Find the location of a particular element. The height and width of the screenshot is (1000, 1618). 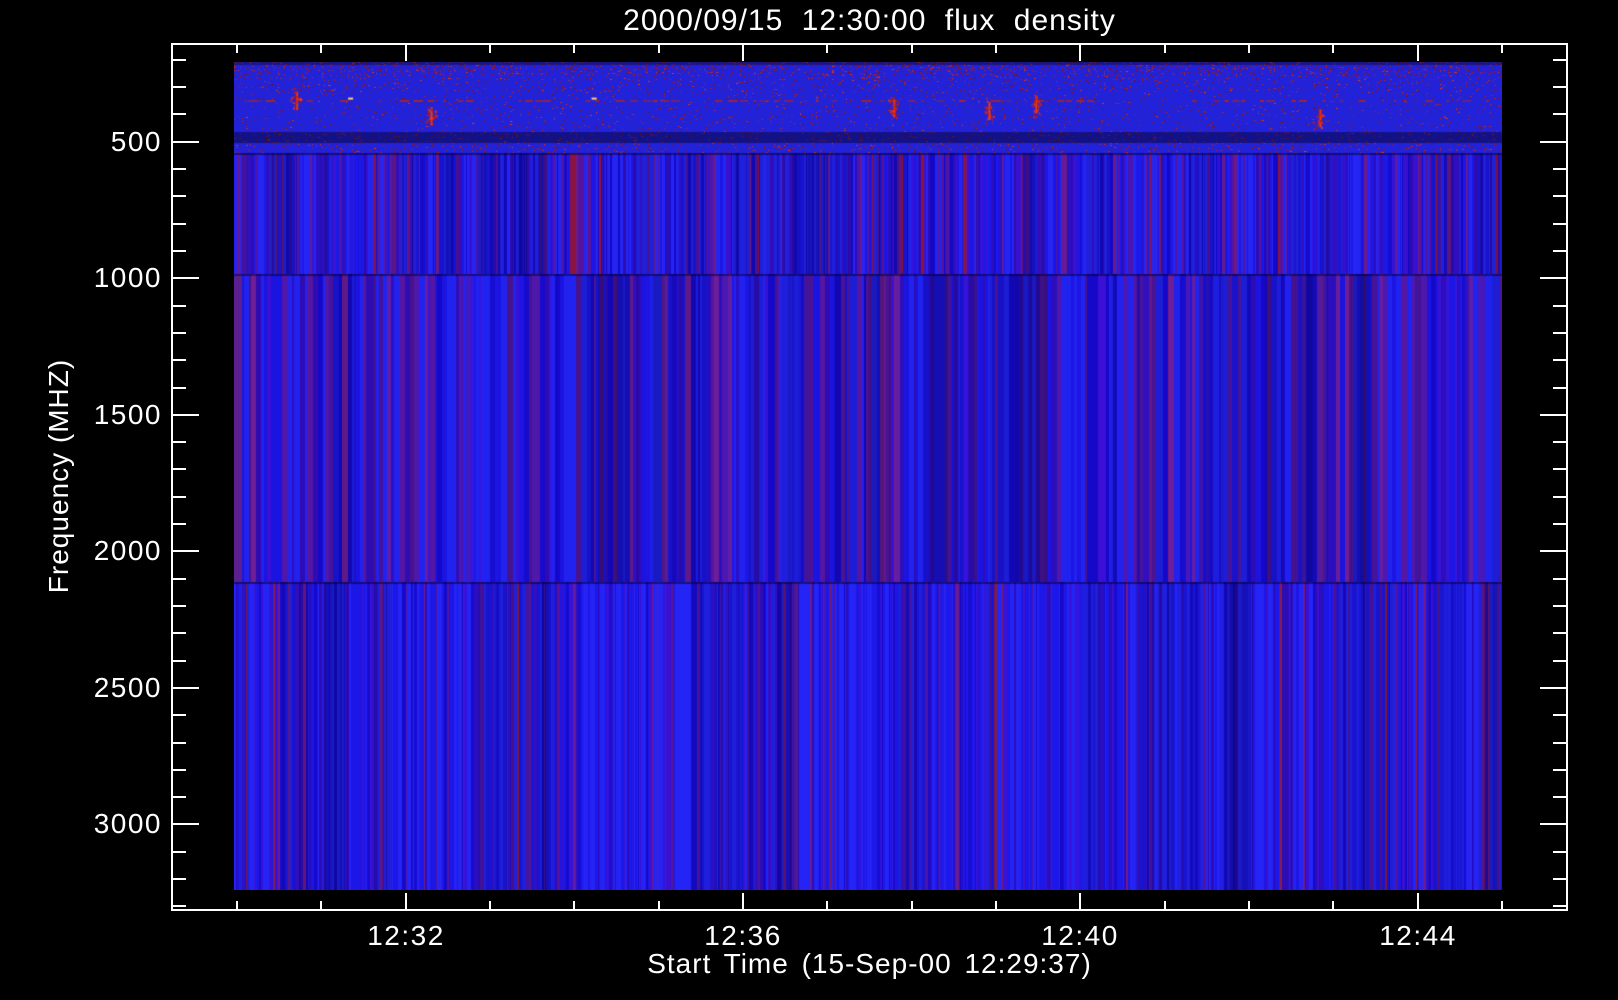

x-axis-title: Start Time (15-Sep-00 12:29:37) is located at coordinates (869, 963).